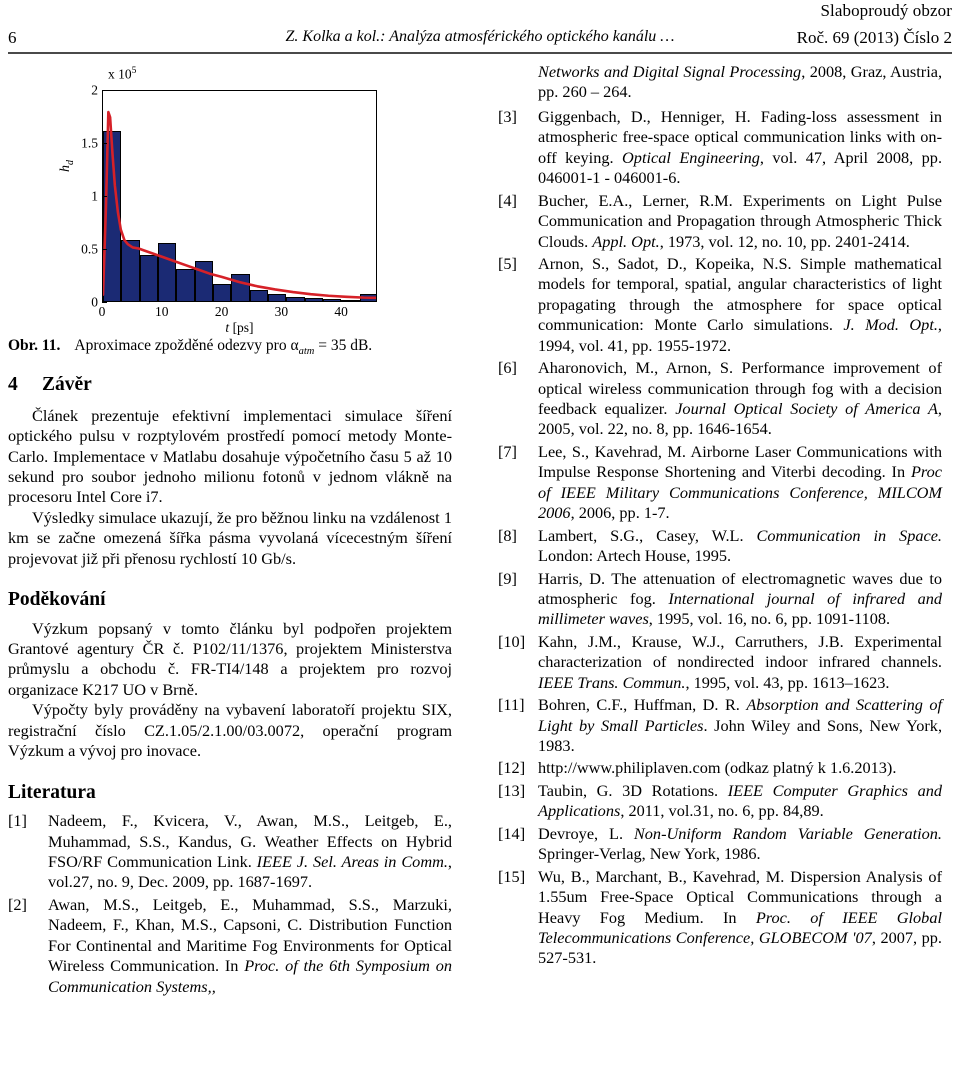 Image resolution: width=960 pixels, height=1080 pixels. What do you see at coordinates (512, 876) in the screenshot?
I see `reference-label: [15]` at bounding box center [512, 876].